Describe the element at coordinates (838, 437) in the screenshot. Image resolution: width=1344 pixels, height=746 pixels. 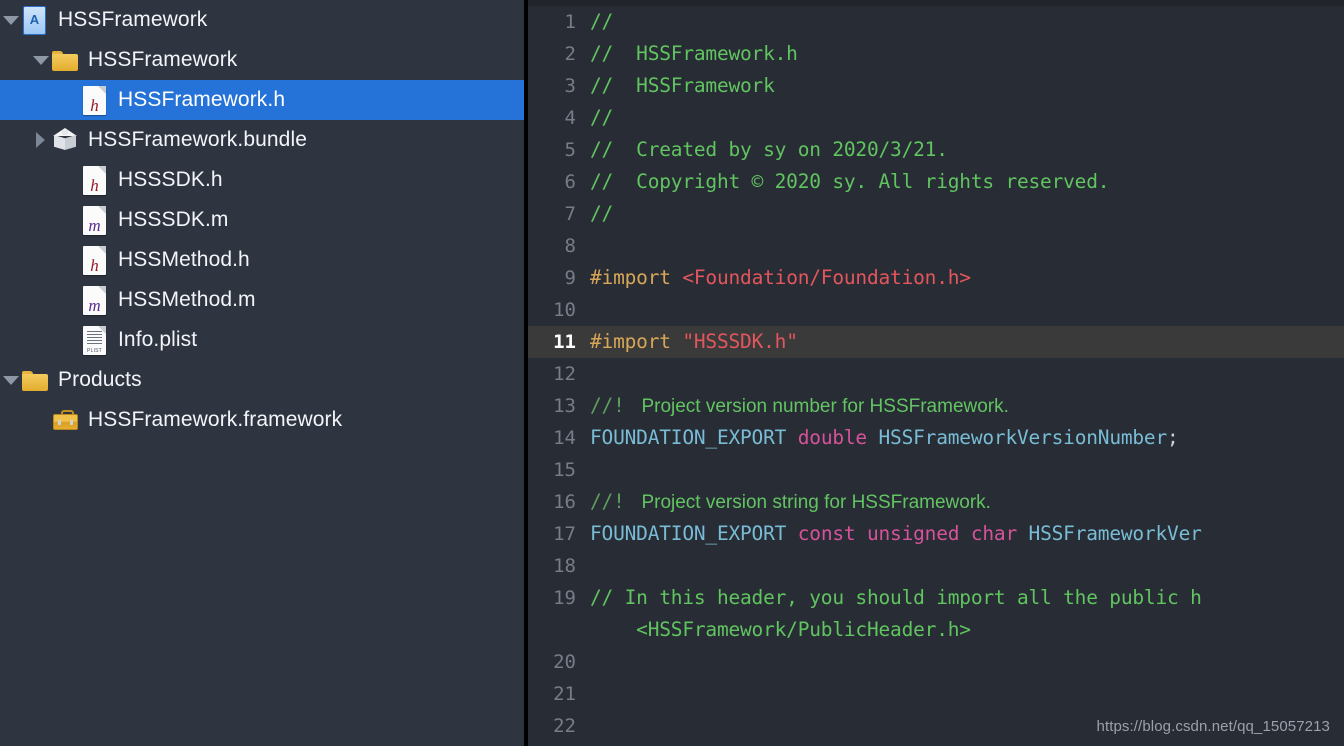
I see `code-token: double` at that location.